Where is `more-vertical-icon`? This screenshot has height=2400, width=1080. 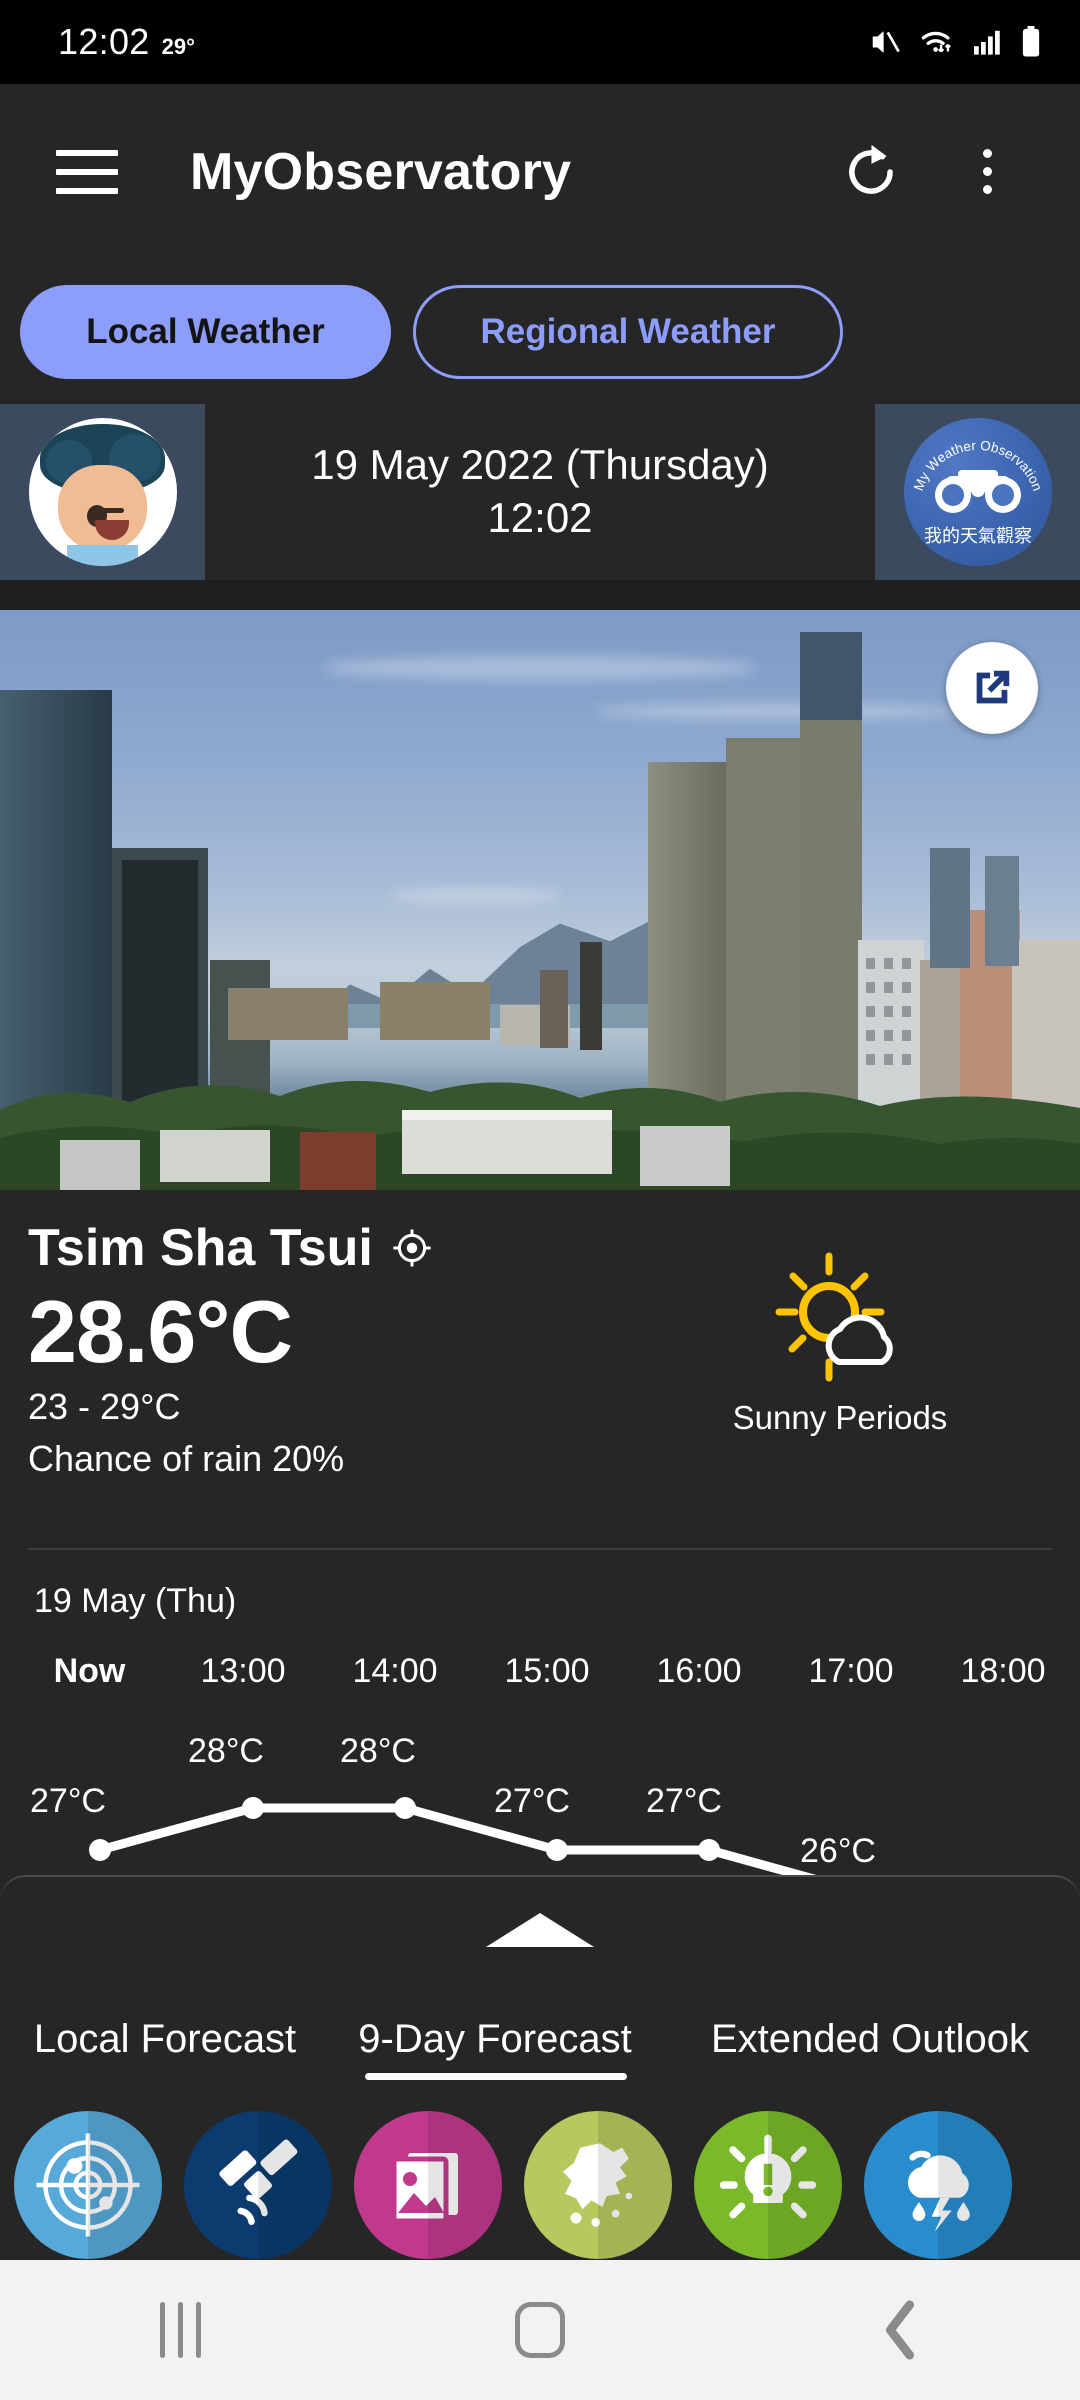
more-vertical-icon is located at coordinates (987, 172).